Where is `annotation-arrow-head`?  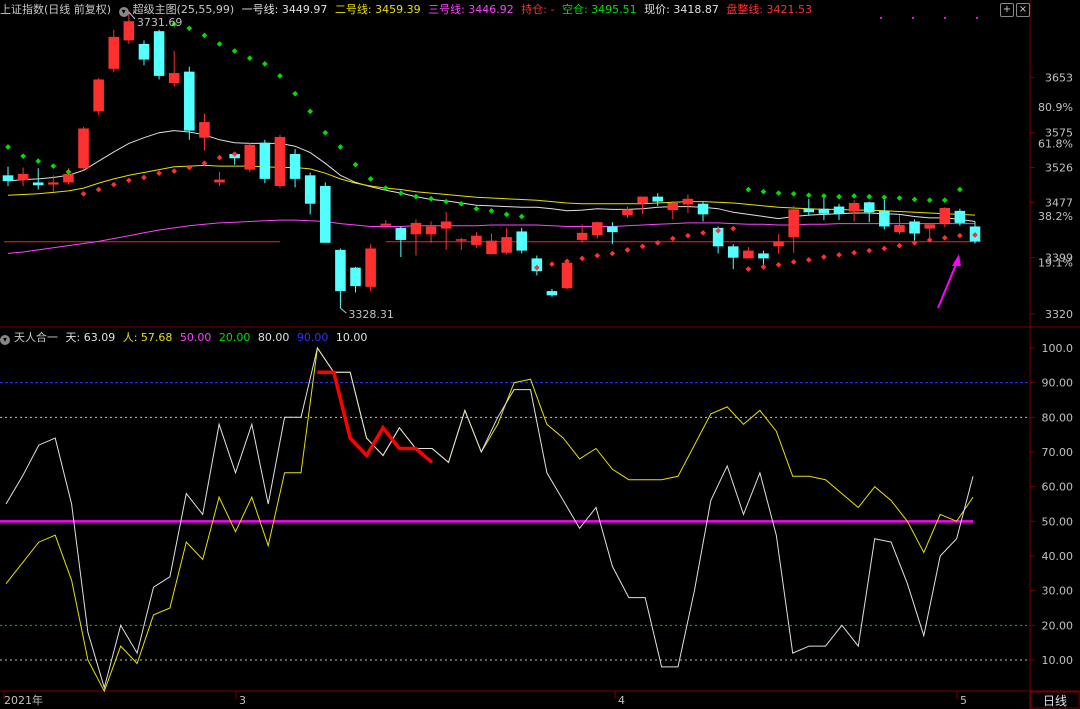
annotation-arrow-head is located at coordinates (956, 260).